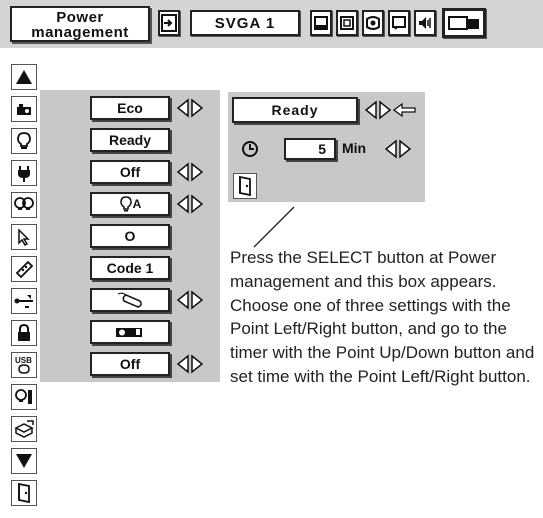 This screenshot has height=518, width=543. I want to click on security-field, so click(130, 332).